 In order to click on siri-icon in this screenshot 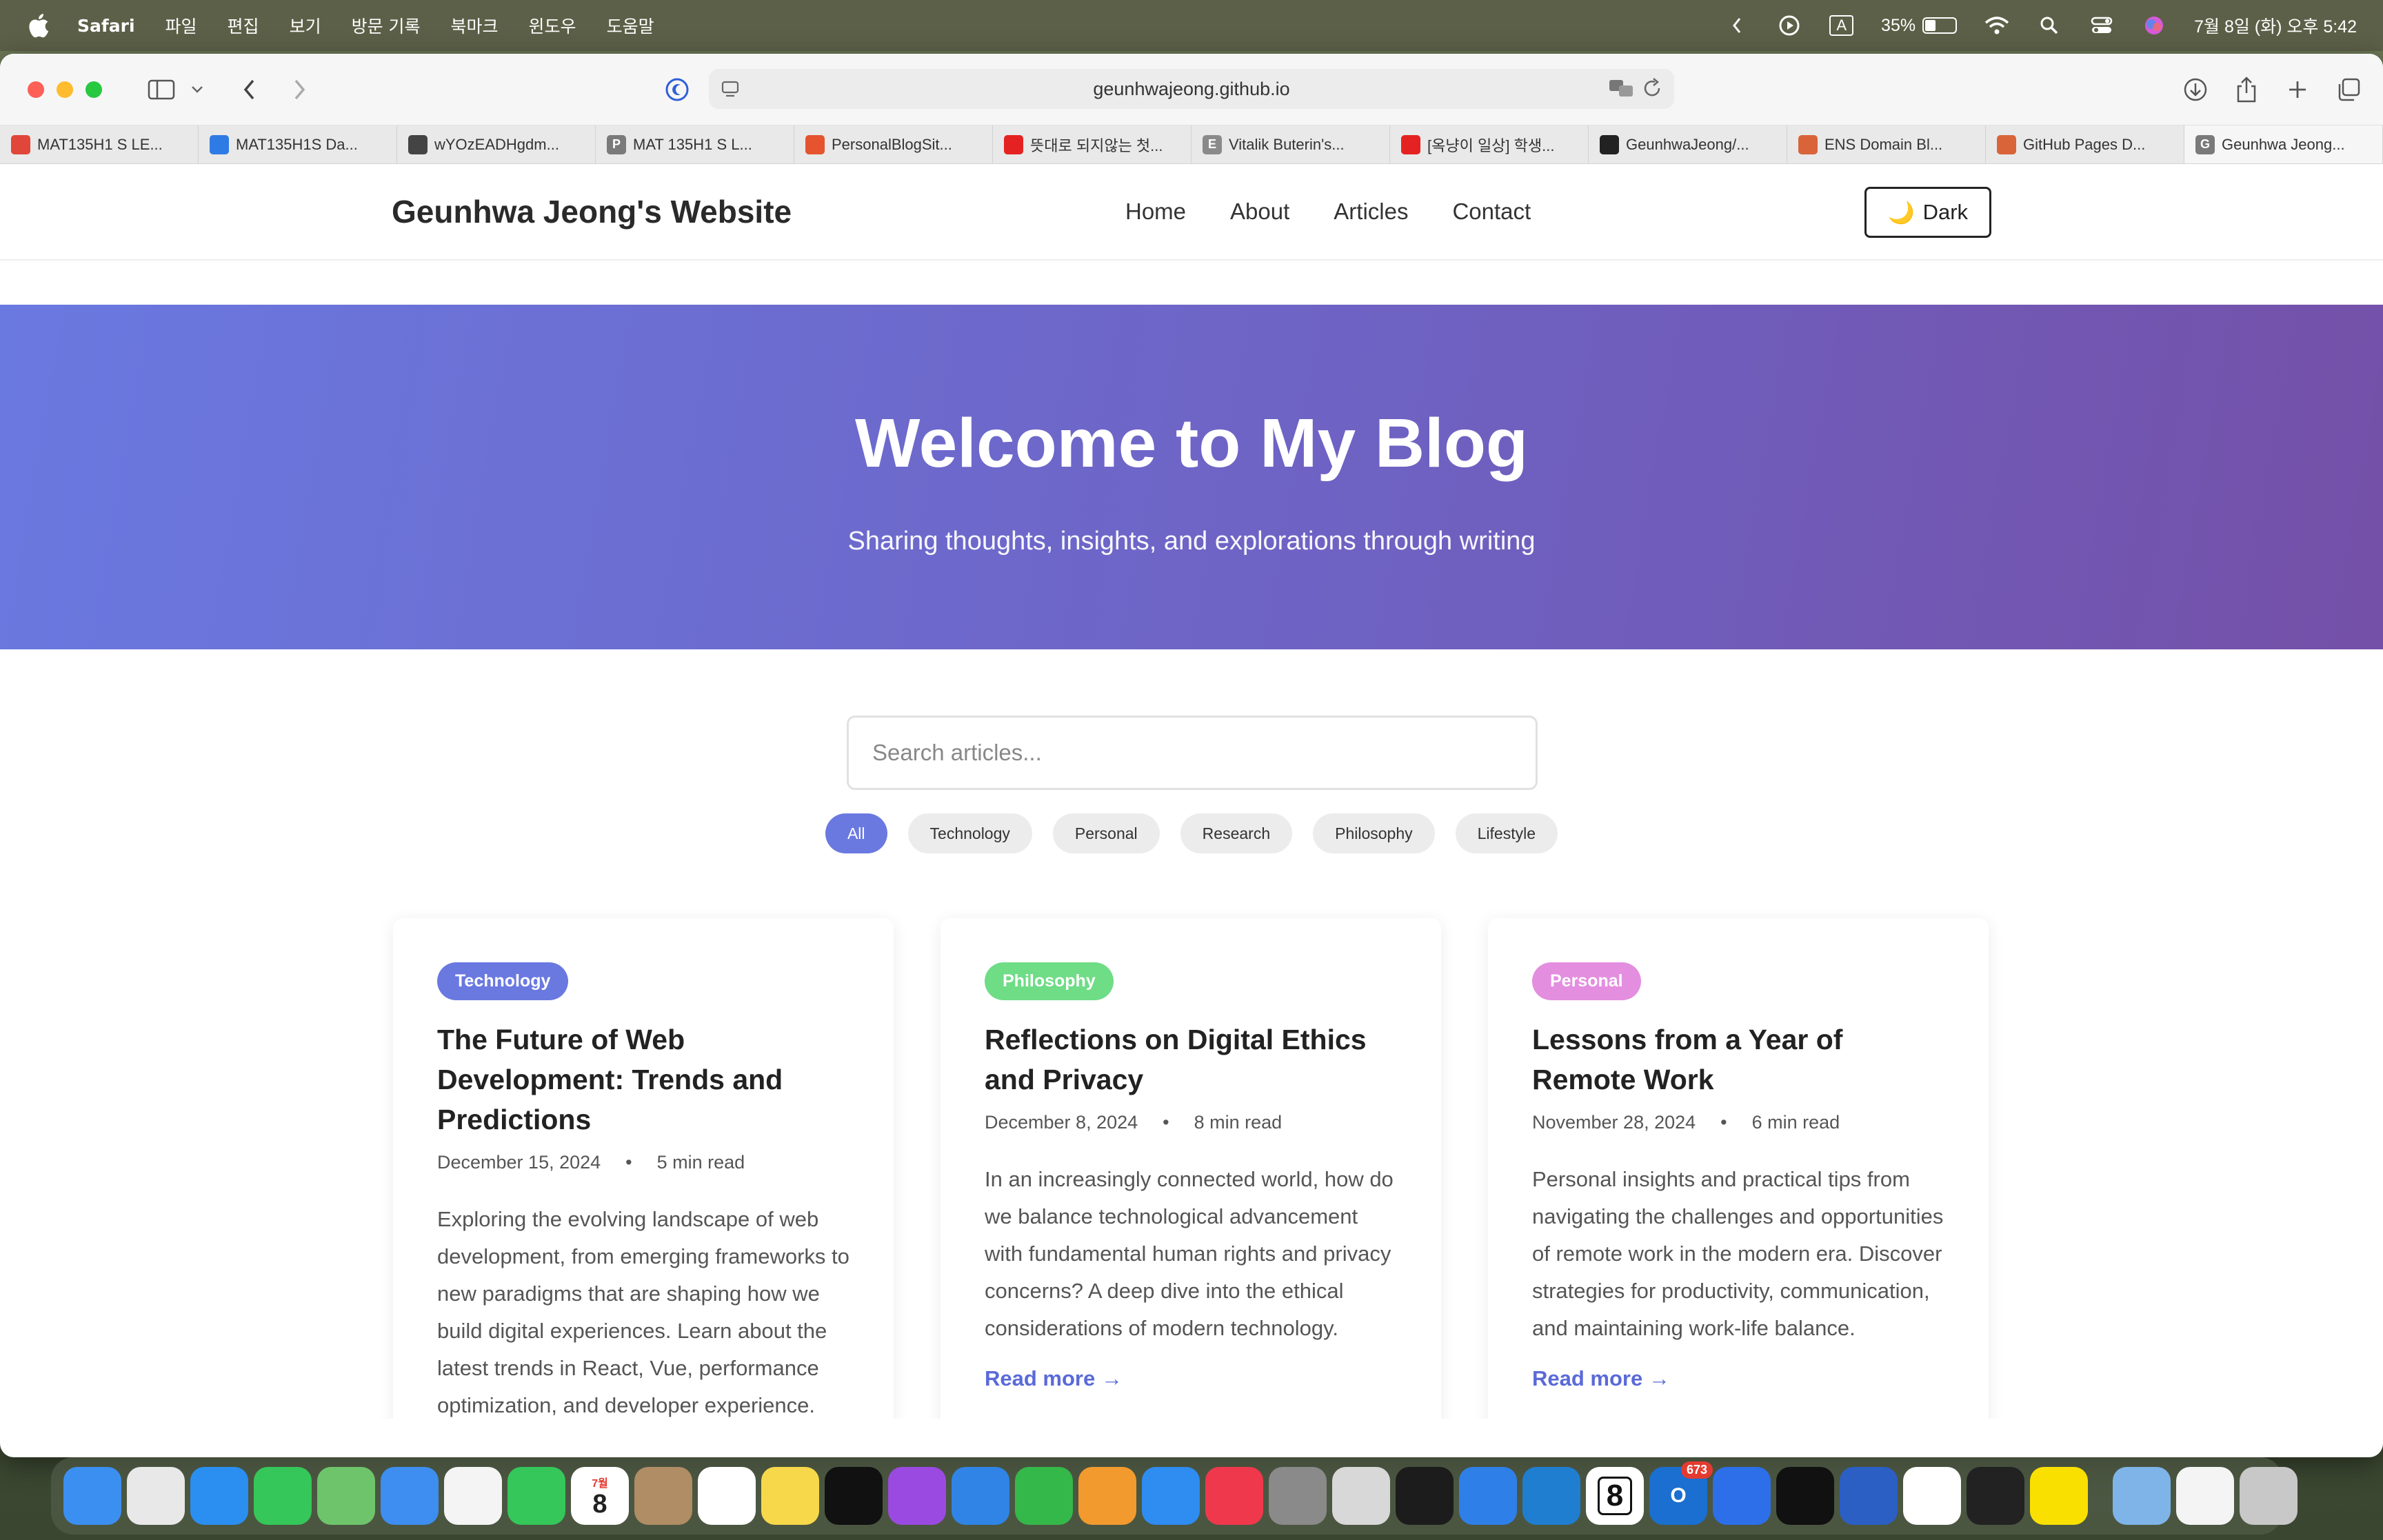, I will do `click(2154, 26)`.